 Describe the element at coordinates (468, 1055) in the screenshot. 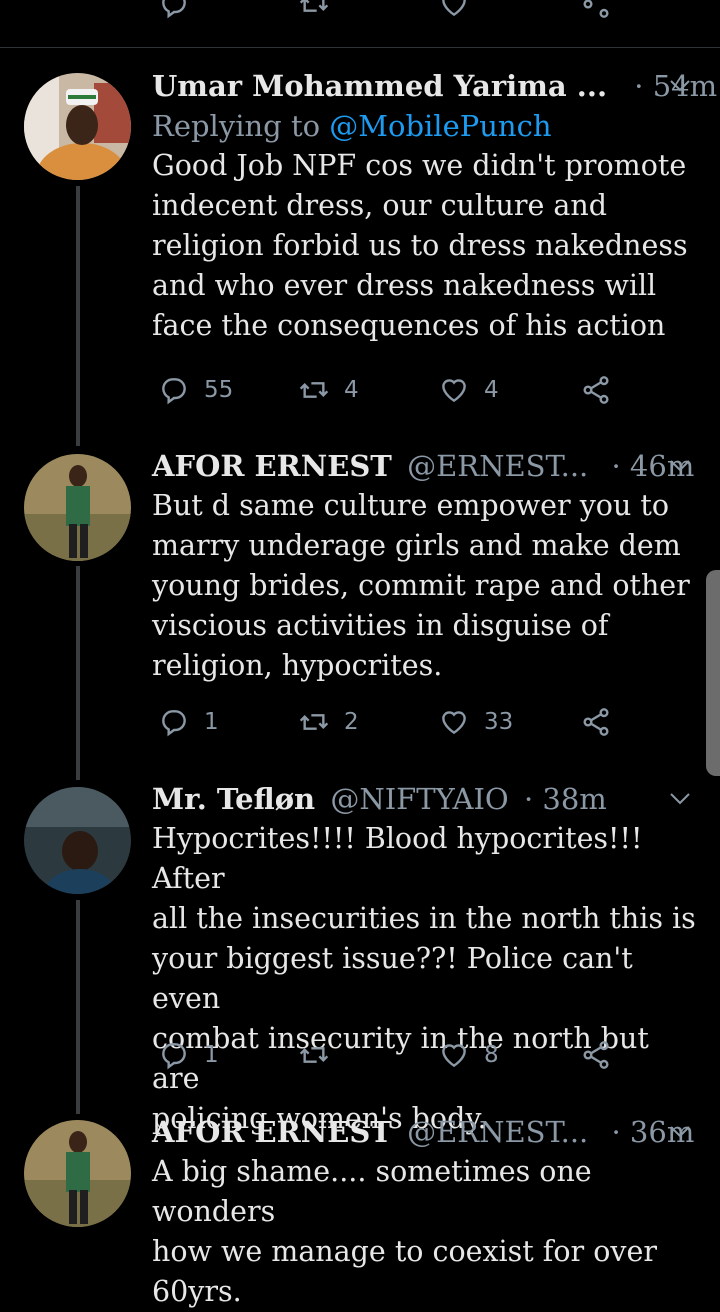

I see `like-button: 8` at that location.